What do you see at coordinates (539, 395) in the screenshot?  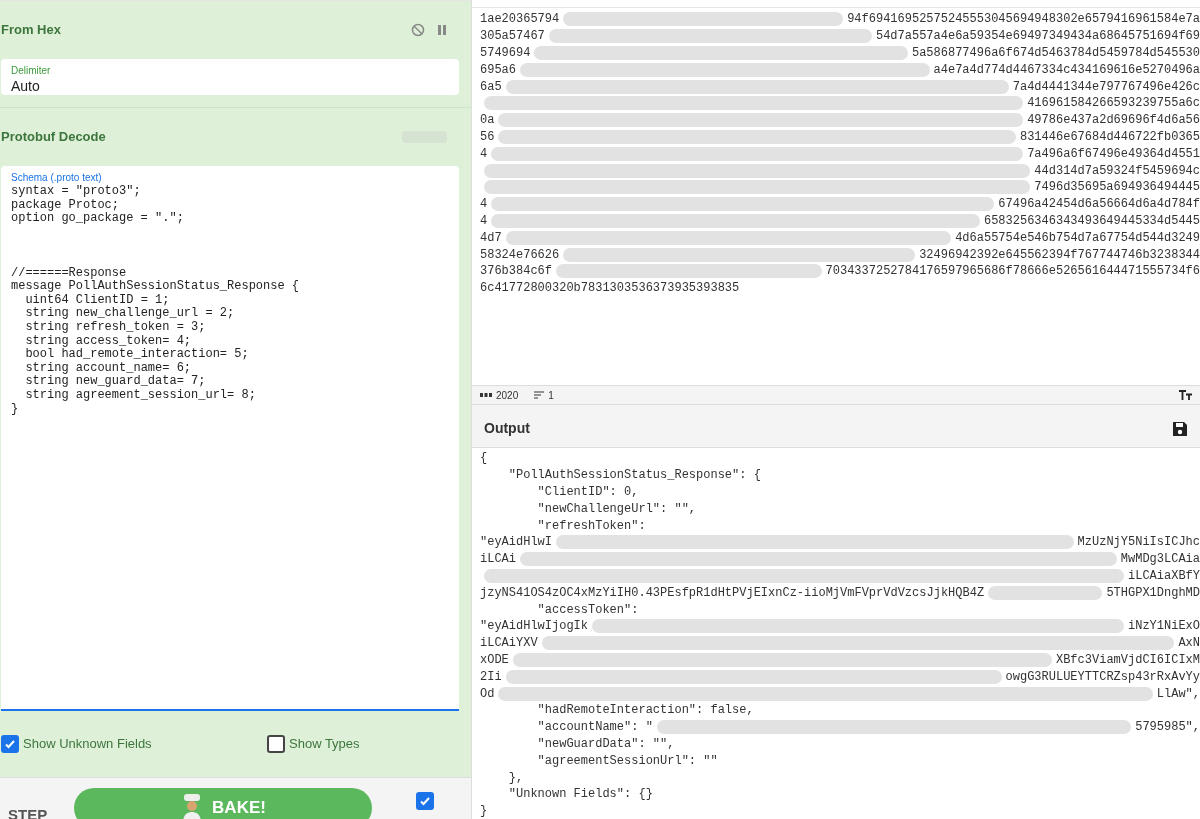 I see `lines-icon` at bounding box center [539, 395].